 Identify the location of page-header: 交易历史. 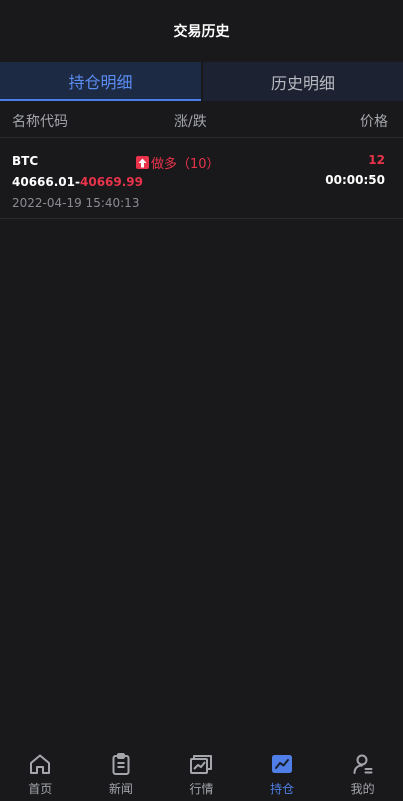
(201, 31).